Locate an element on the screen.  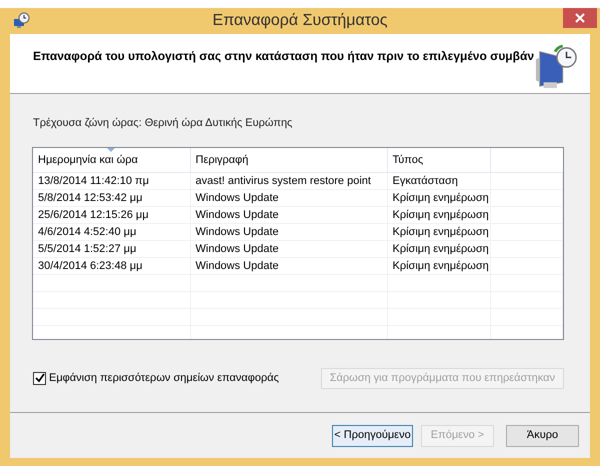
table-cell: 4/6/2014 4:52:40 μμ is located at coordinates (111, 232).